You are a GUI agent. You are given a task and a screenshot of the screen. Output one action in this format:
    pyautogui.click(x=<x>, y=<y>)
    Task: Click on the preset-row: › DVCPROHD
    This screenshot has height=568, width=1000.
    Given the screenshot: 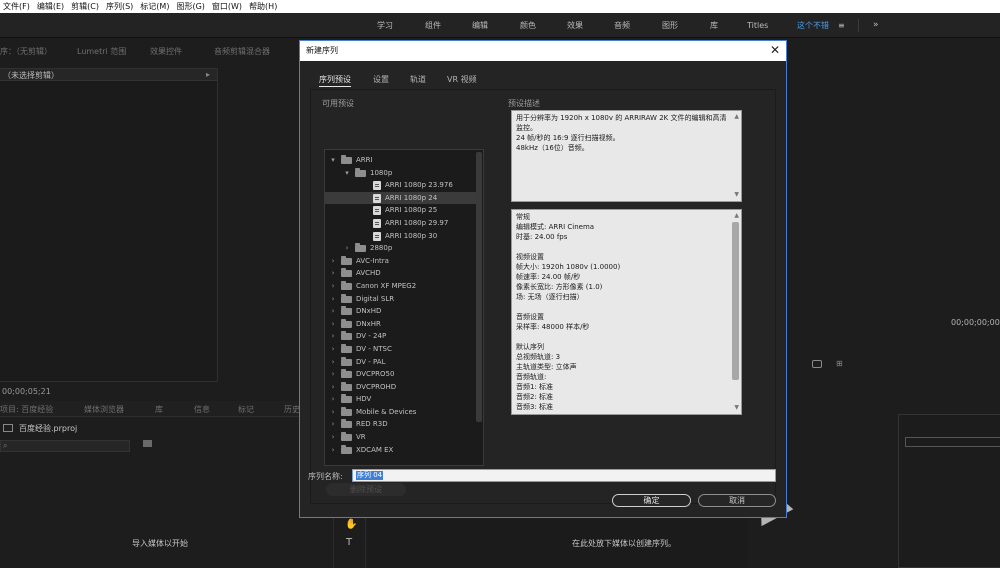 What is the action you would take?
    pyautogui.click(x=401, y=387)
    